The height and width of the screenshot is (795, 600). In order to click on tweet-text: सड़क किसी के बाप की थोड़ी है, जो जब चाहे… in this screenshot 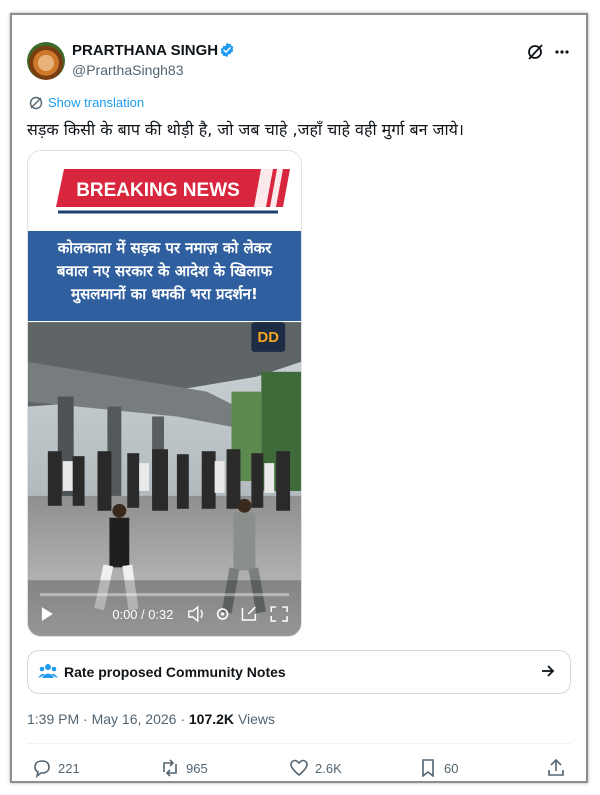, I will do `click(245, 129)`.